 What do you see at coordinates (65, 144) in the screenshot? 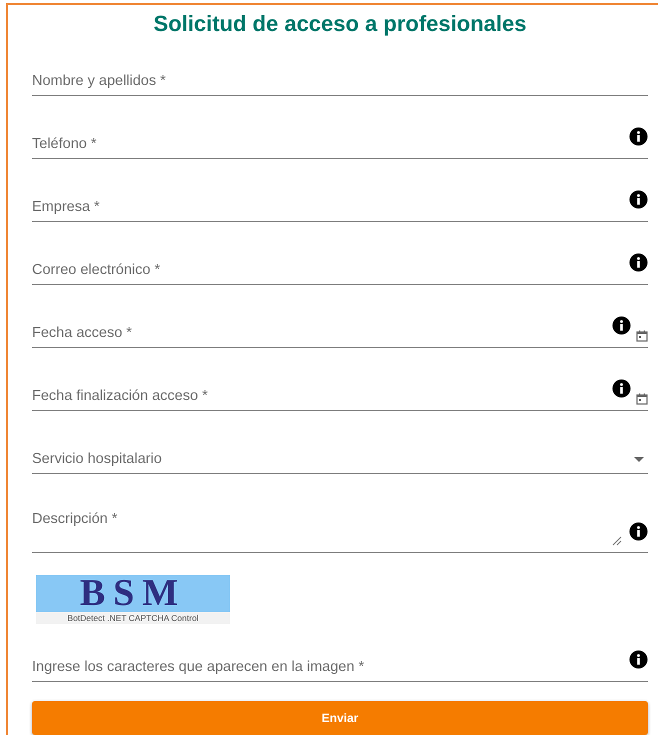
I see `field-label: Teléfono *` at bounding box center [65, 144].